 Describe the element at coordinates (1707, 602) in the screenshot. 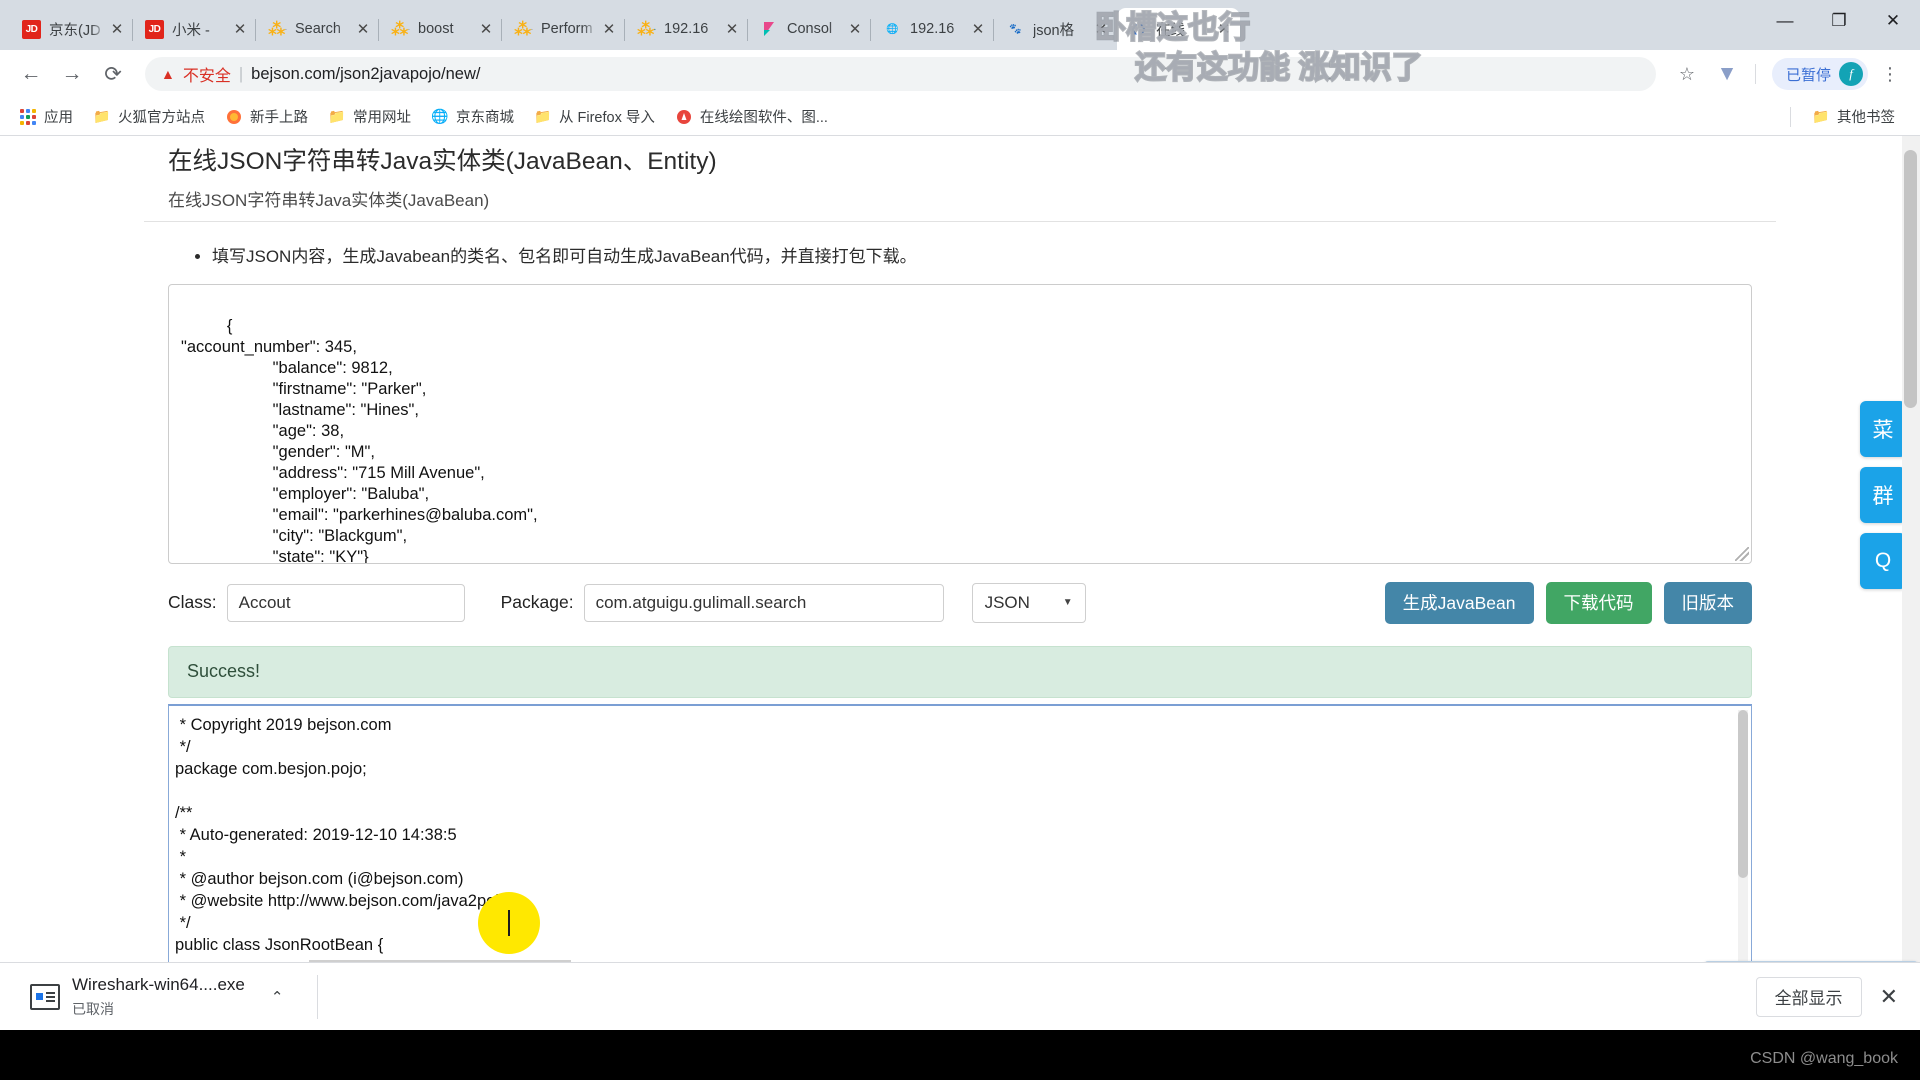

I see `old-version-button: 旧版本` at that location.